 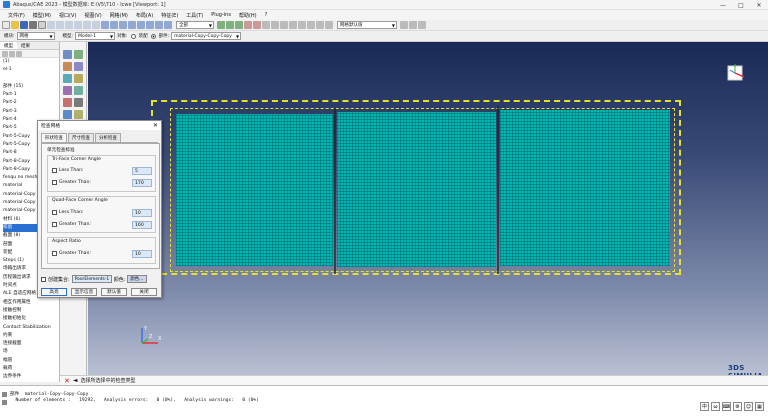 What do you see at coordinates (248, 15) in the screenshot?
I see `menu-help: 帮助(H)` at bounding box center [248, 15].